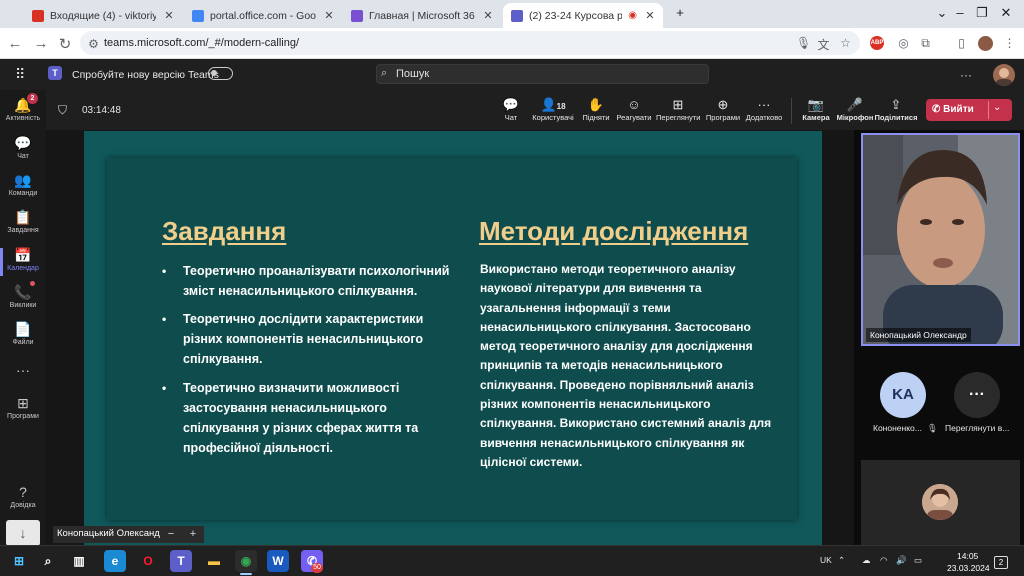 Image resolution: width=1024 pixels, height=576 pixels. Describe the element at coordinates (855, 109) in the screenshot. I see `mic-button: 🎤 Мікрофон` at that location.